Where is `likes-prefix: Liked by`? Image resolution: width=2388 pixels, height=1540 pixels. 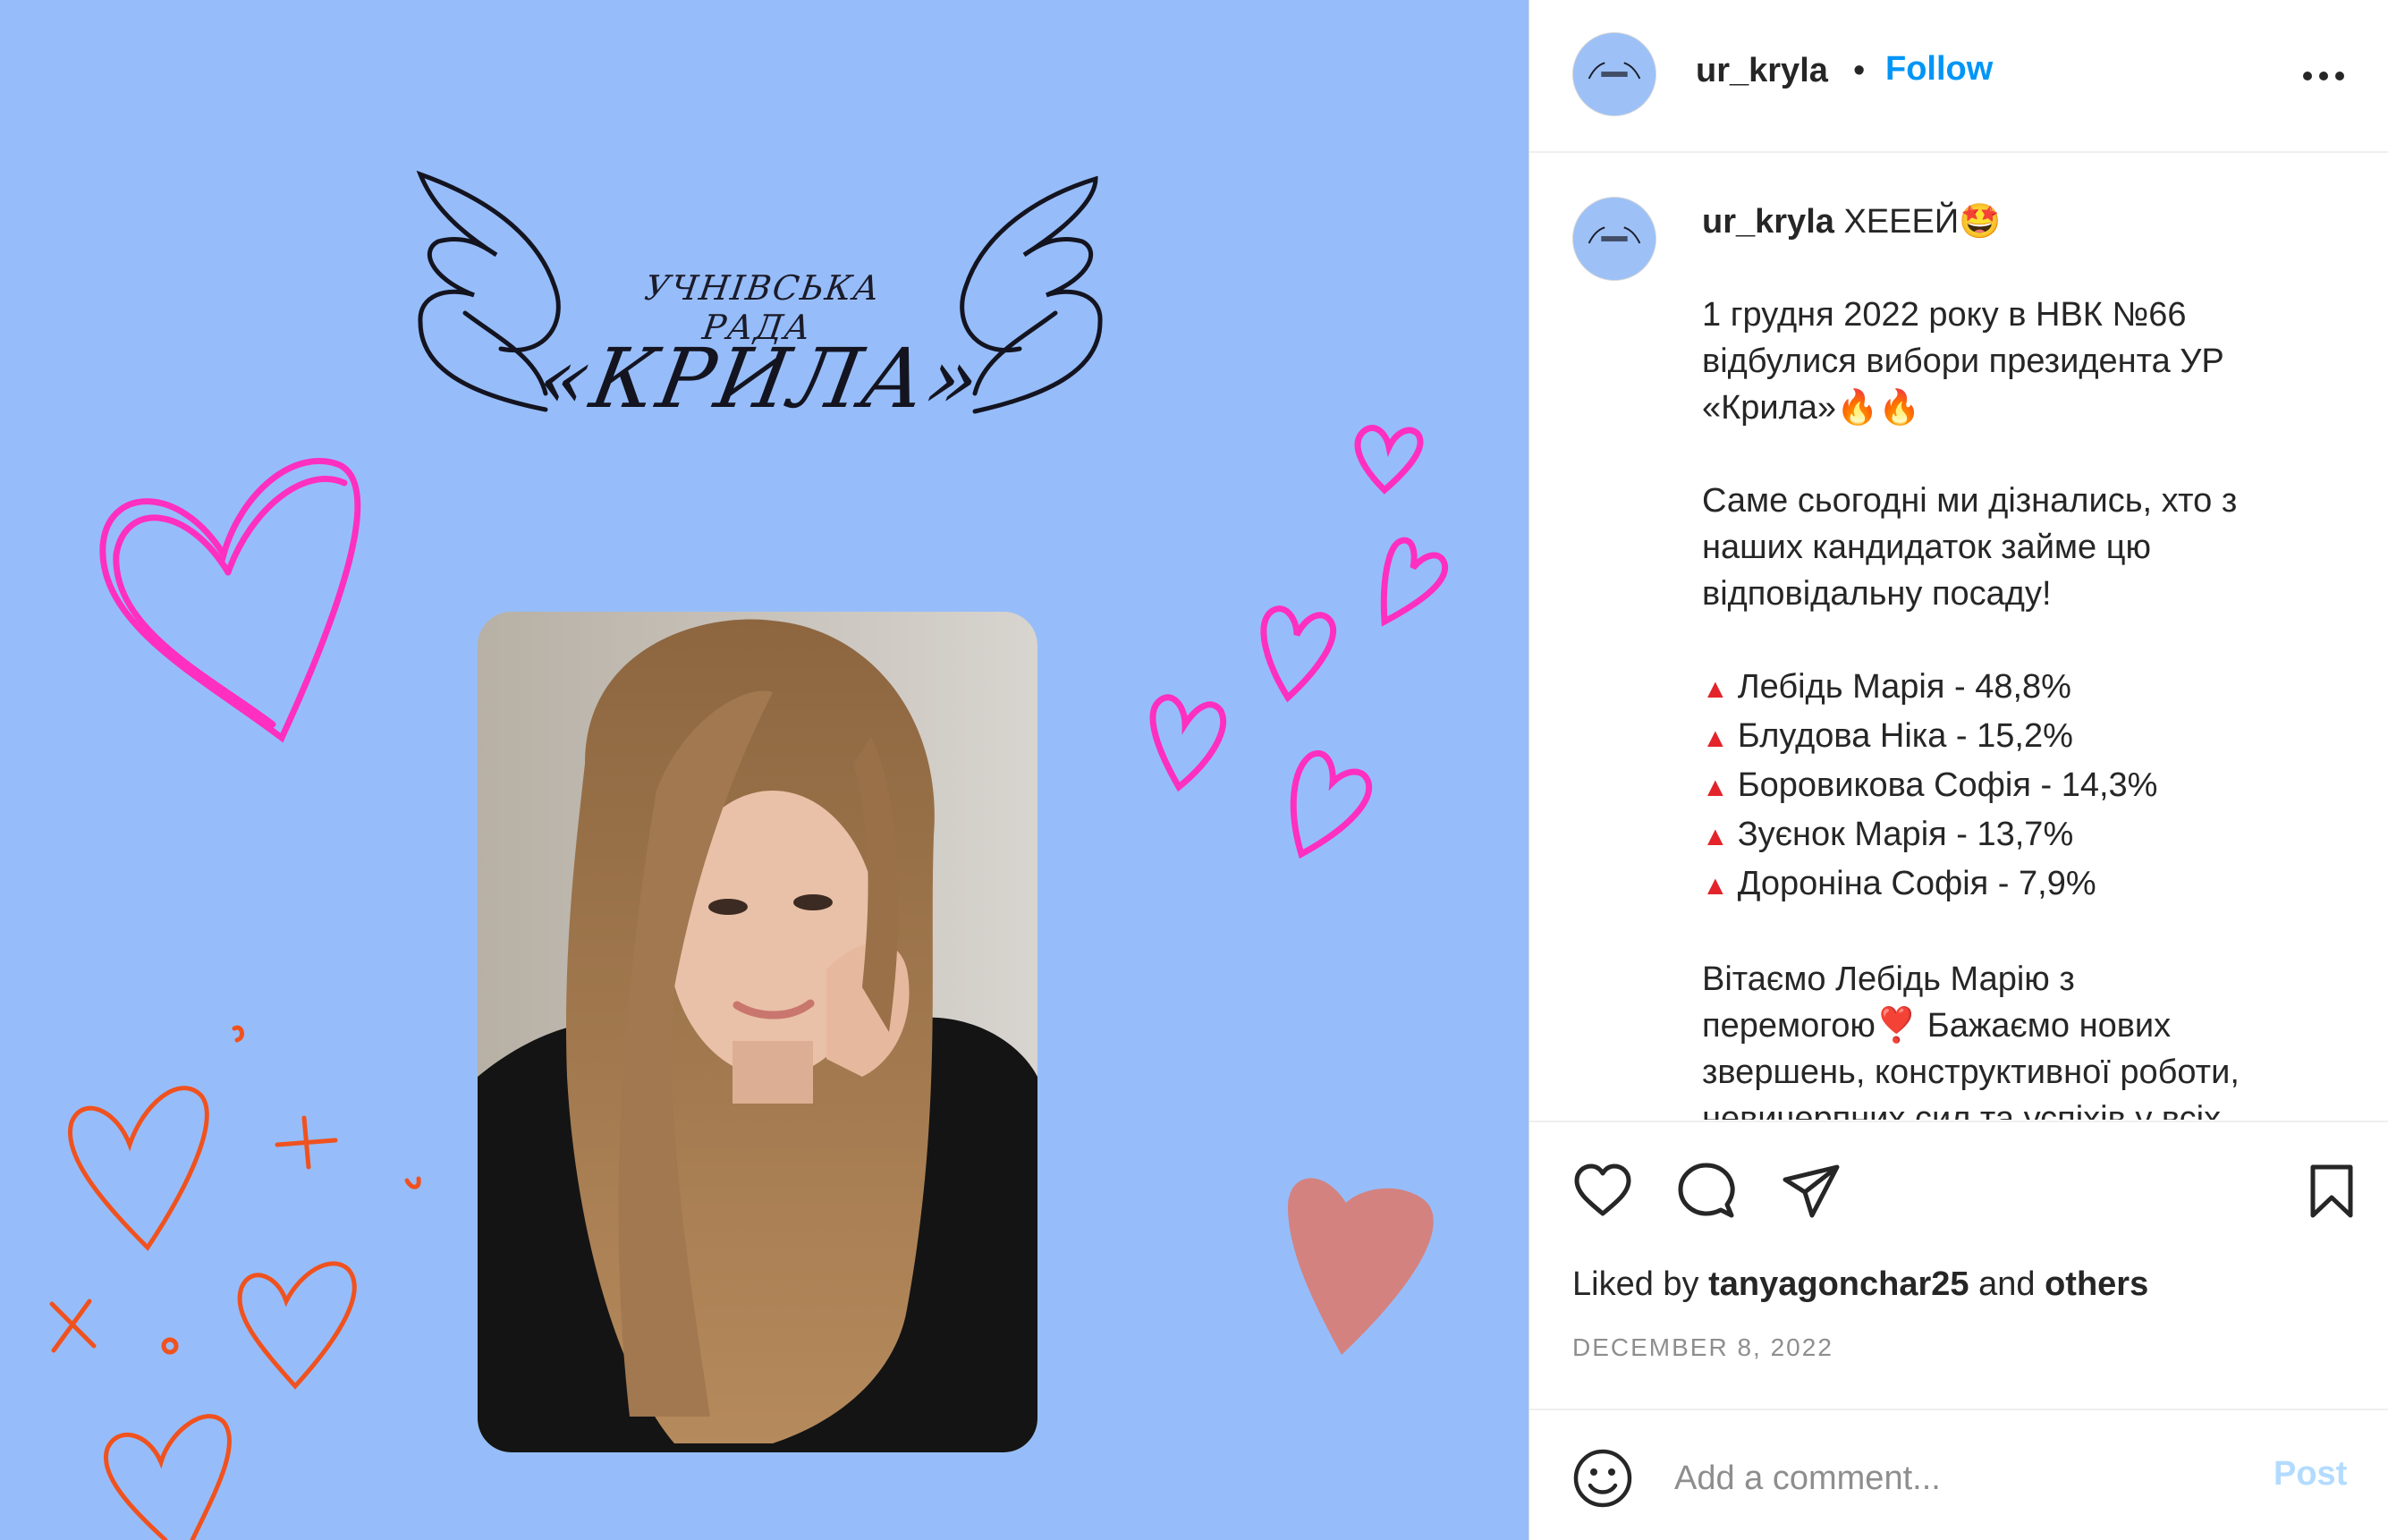
likes-prefix: Liked by is located at coordinates (1635, 1284).